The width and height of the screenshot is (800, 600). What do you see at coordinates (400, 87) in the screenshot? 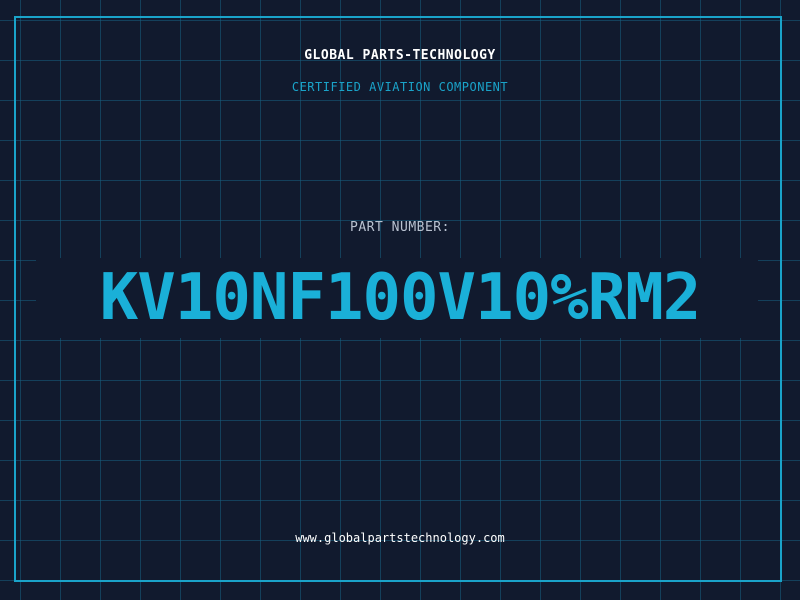
I see `certification-subtitle: CERTIFIED AVIATION COMPONENT` at bounding box center [400, 87].